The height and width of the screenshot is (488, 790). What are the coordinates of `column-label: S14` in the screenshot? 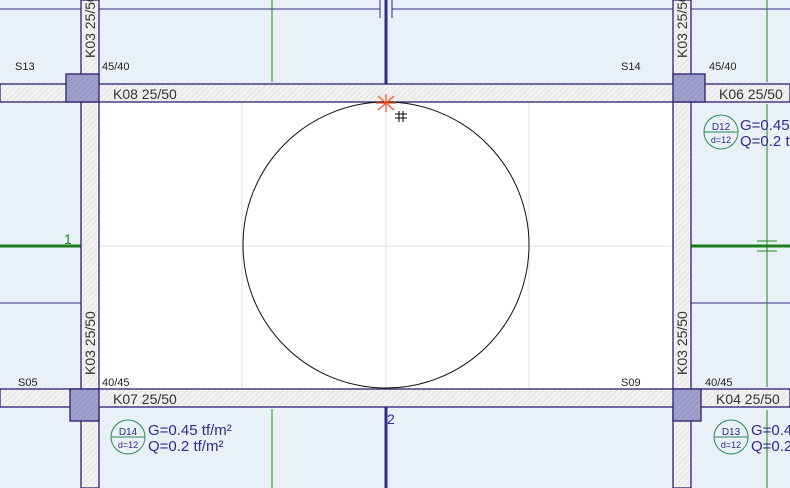 It's located at (631, 67).